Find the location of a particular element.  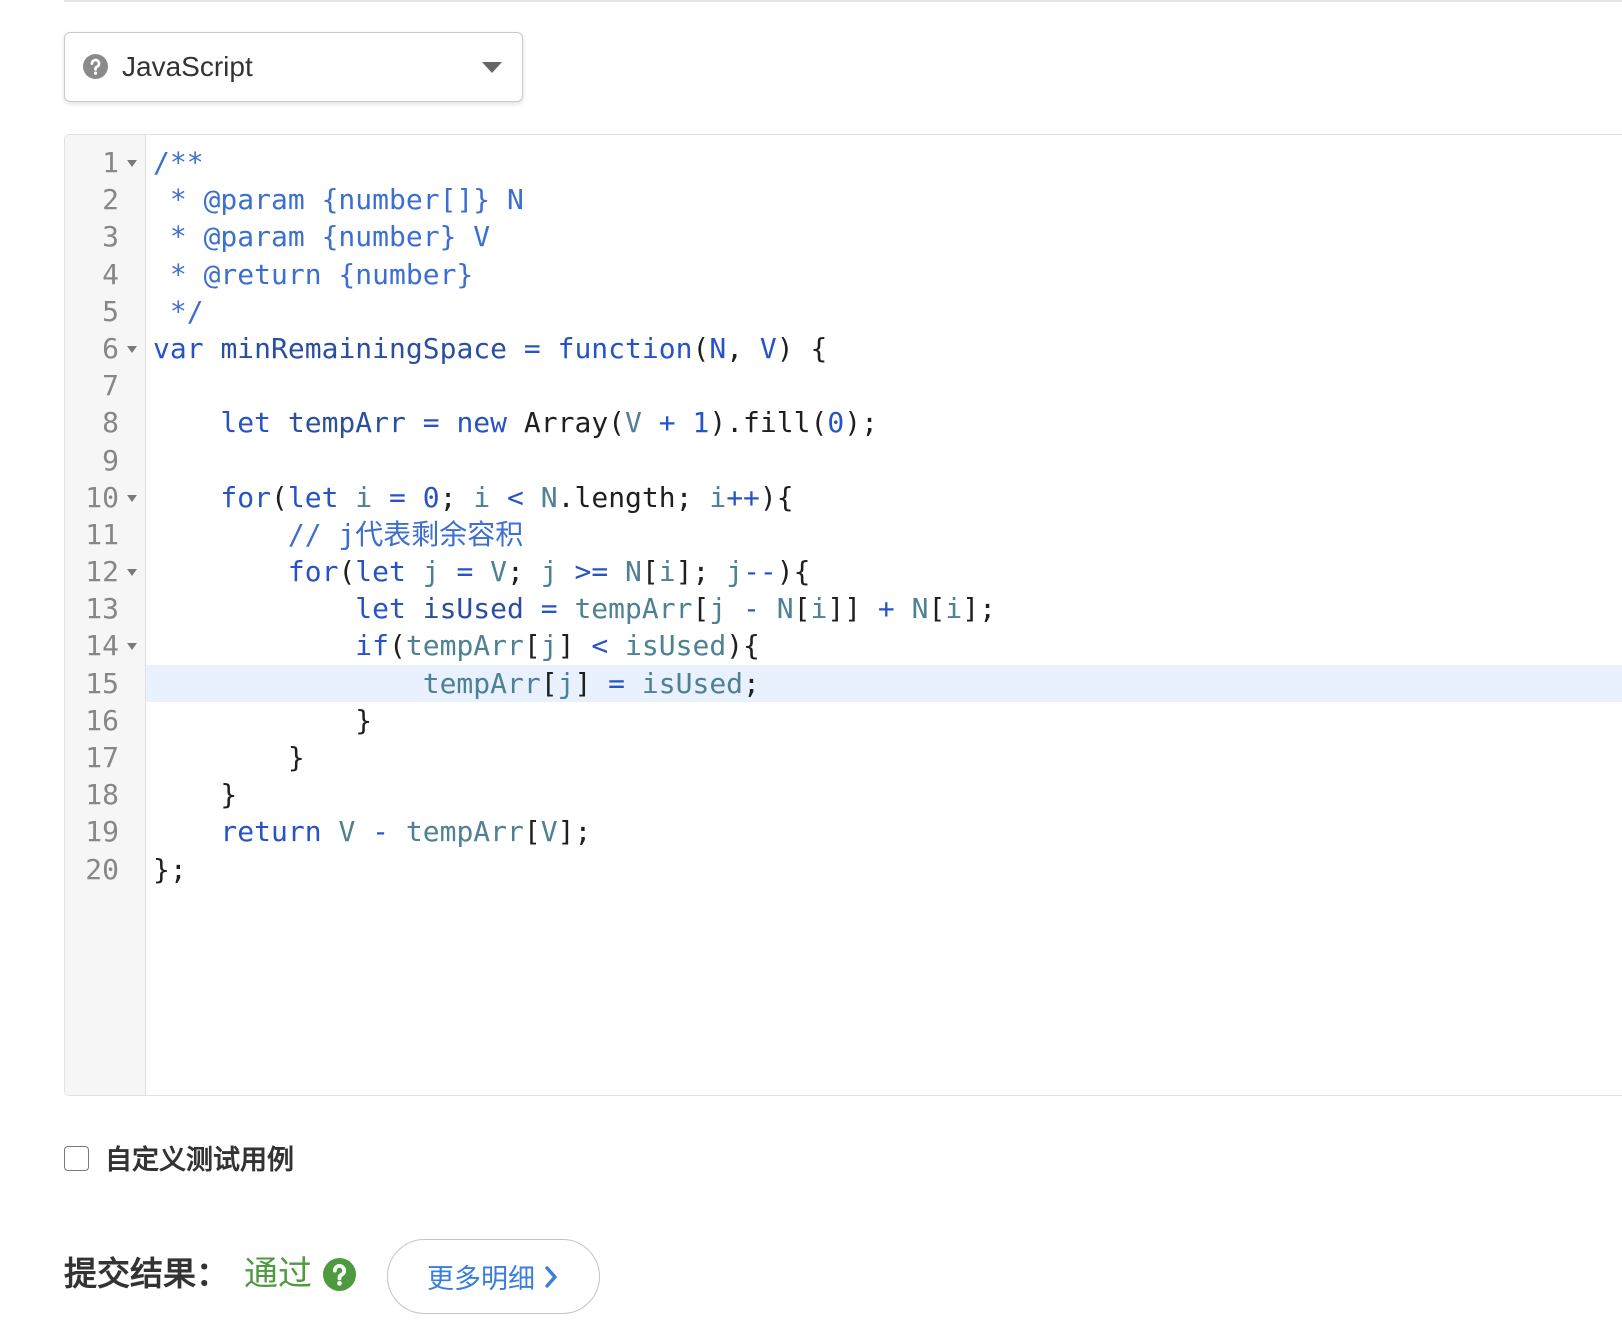

line-number: 3 is located at coordinates (110, 237).